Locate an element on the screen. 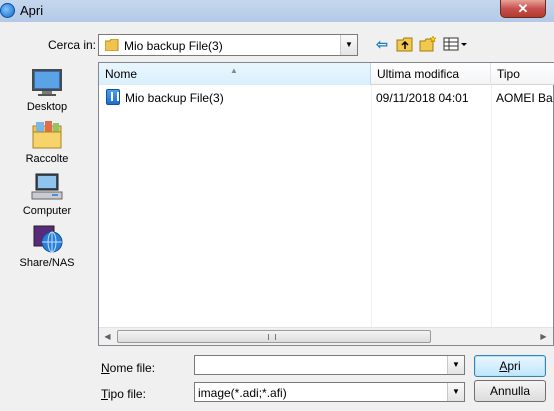  scroll-left-icon: ◀ is located at coordinates (107, 336).